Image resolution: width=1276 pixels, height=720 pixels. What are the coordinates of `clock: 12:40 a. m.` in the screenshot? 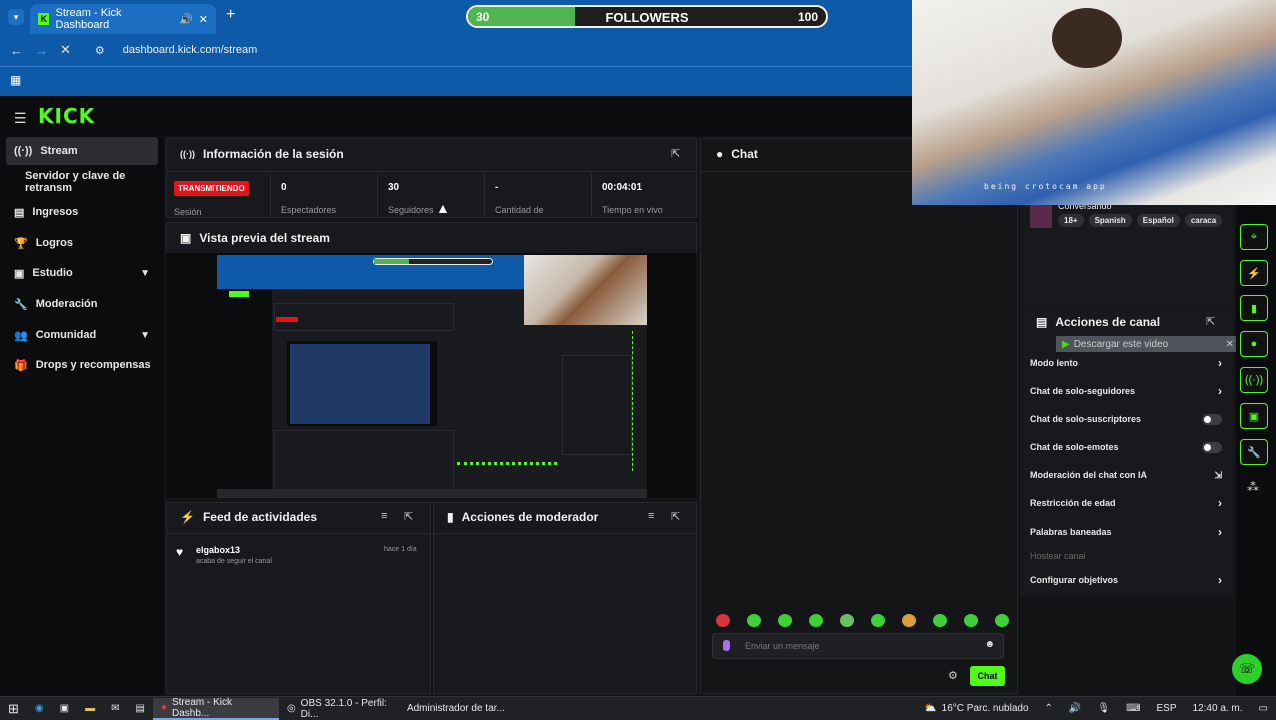 It's located at (1218, 709).